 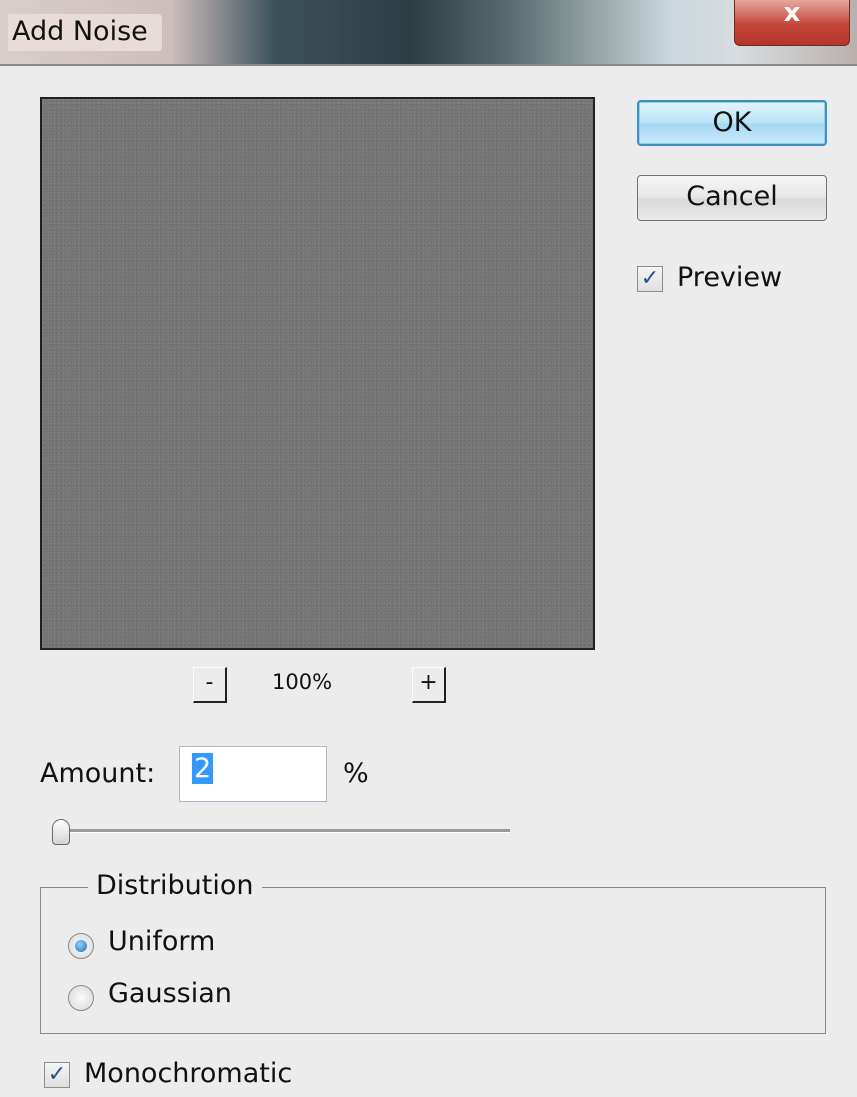 I want to click on amount-slider-track, so click(x=285, y=831).